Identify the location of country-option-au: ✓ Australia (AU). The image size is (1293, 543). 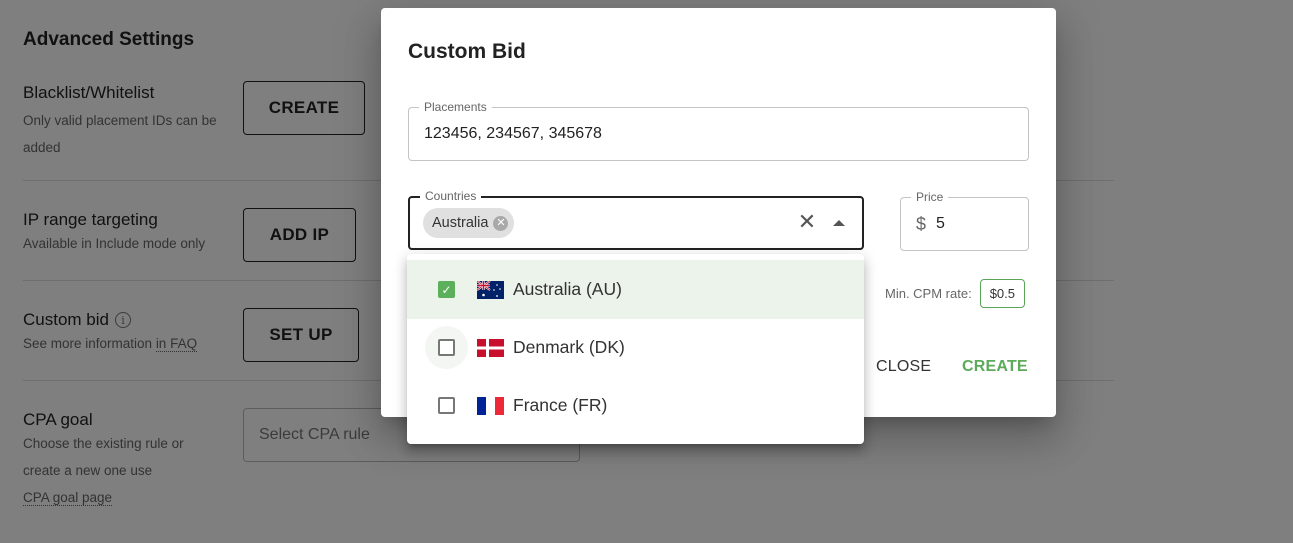
(635, 289).